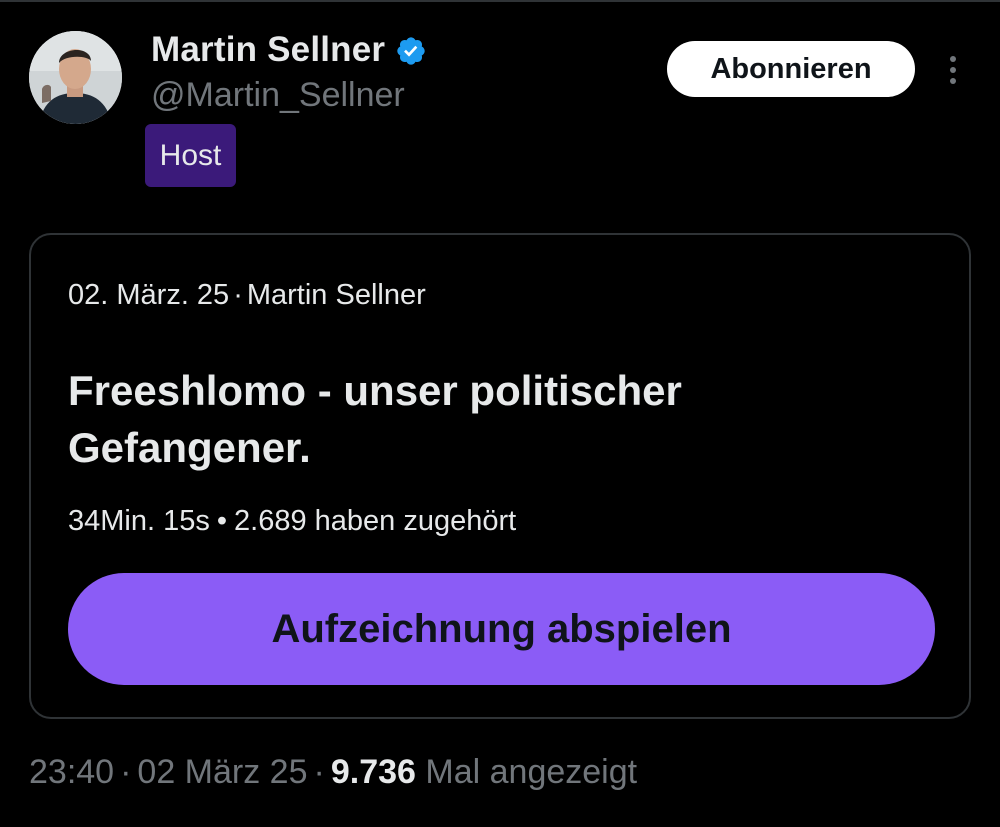  Describe the element at coordinates (190, 155) in the screenshot. I see `host-role-badge: Host` at that location.